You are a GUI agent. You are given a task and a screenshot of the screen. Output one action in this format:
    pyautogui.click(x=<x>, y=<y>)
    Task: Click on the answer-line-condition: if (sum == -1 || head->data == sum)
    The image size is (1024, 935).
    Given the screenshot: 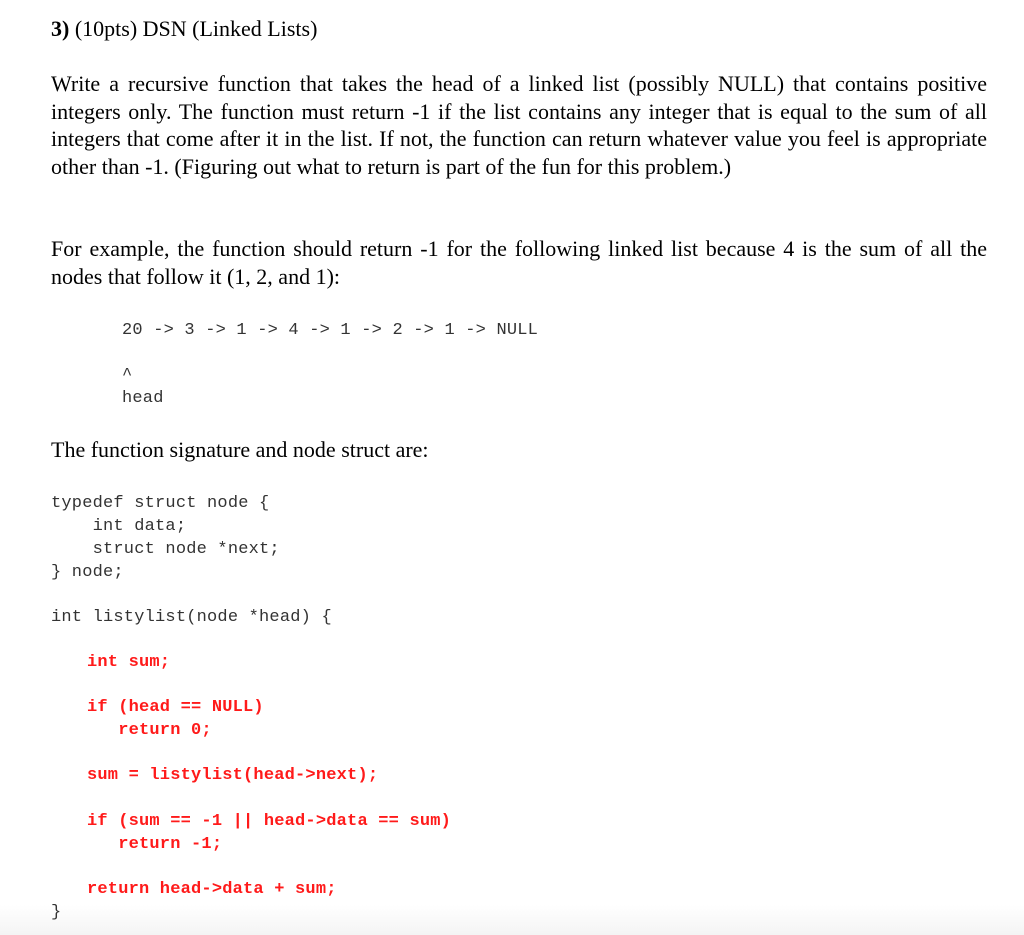 What is the action you would take?
    pyautogui.click(x=269, y=821)
    